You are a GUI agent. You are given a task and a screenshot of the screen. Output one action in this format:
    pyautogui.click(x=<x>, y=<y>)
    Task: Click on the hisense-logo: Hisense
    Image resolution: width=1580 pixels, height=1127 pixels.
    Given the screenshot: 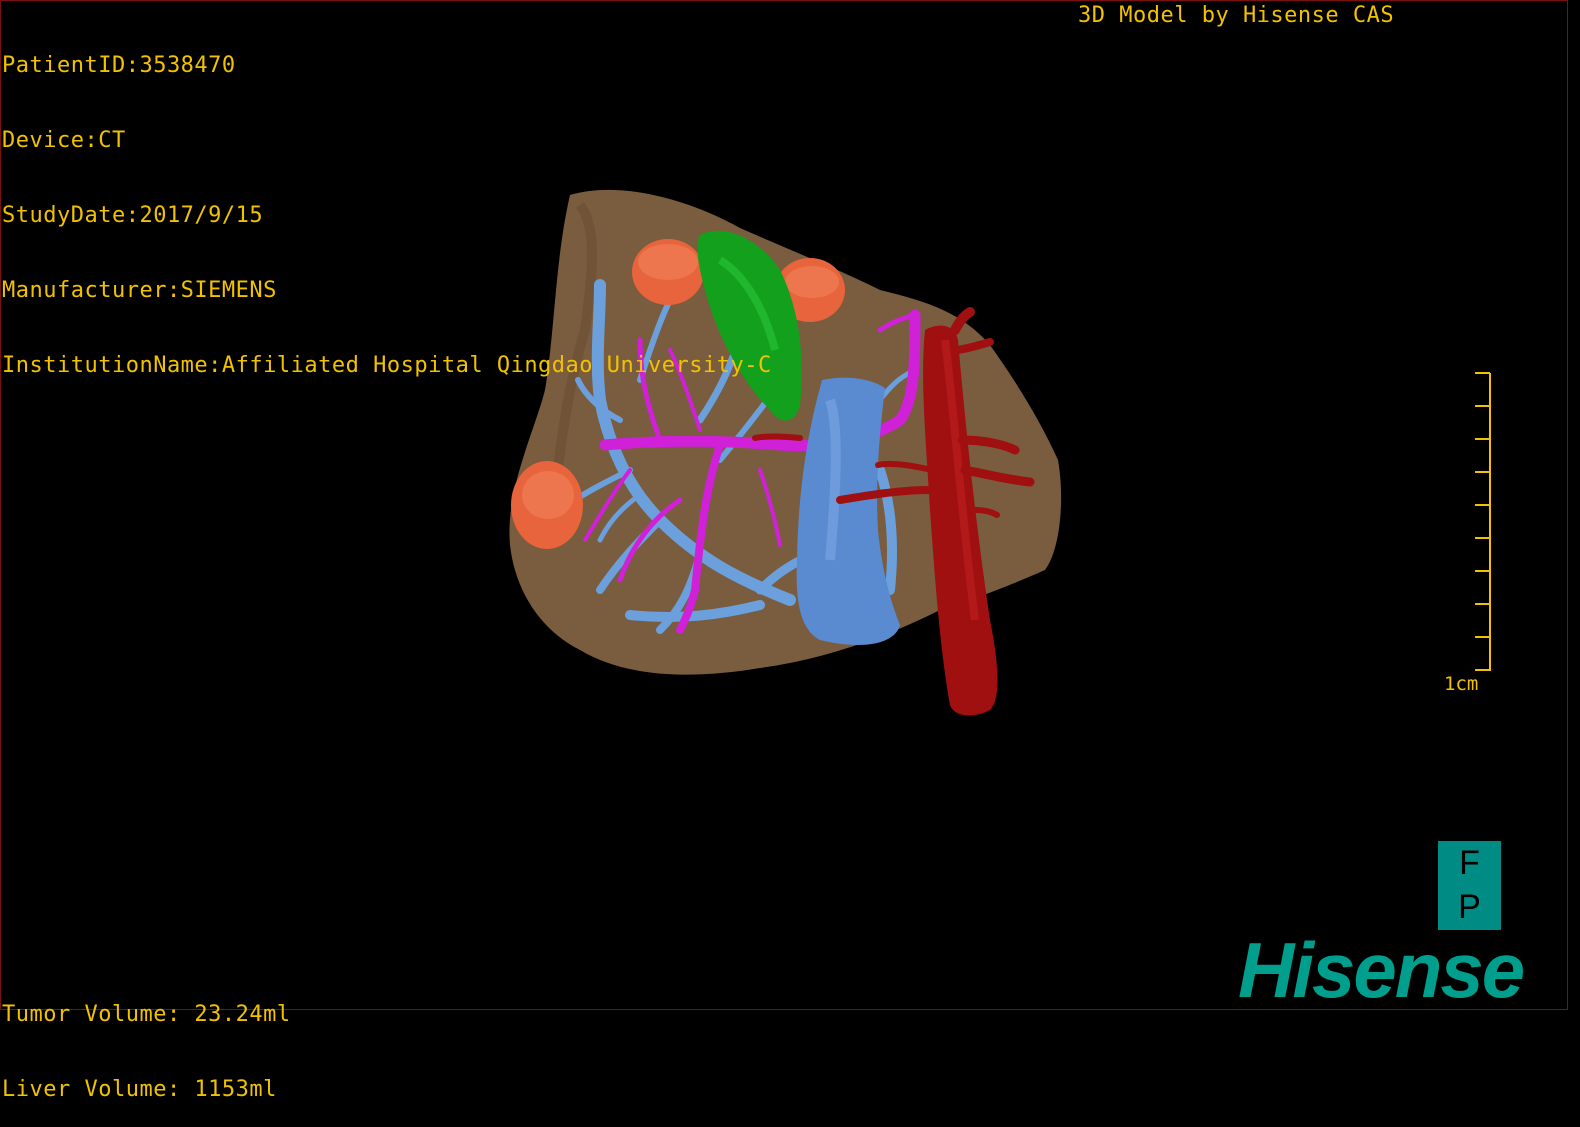 What is the action you would take?
    pyautogui.click(x=1381, y=970)
    